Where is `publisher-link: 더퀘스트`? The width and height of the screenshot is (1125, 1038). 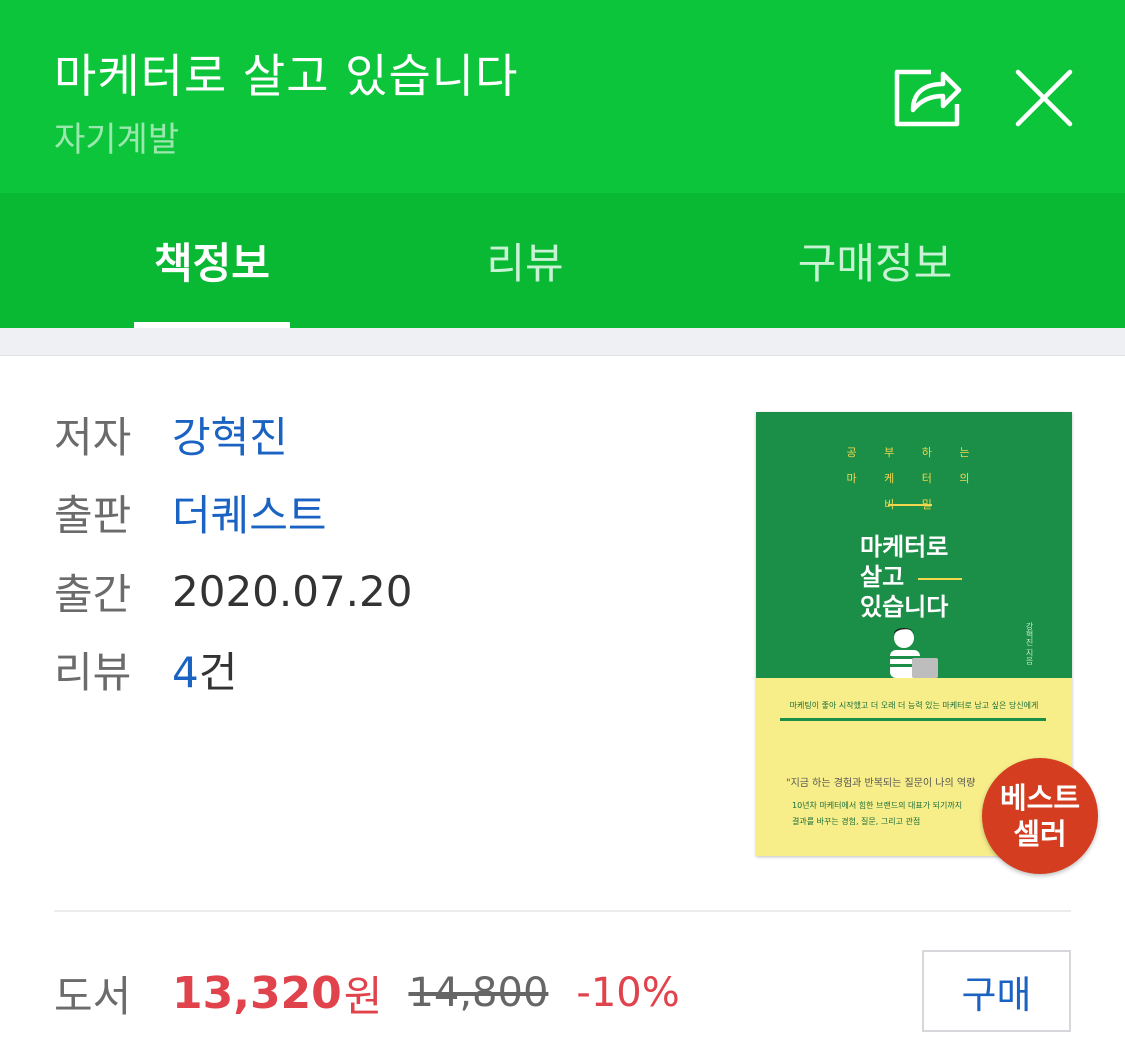
publisher-link: 더퀘스트 is located at coordinates (249, 512).